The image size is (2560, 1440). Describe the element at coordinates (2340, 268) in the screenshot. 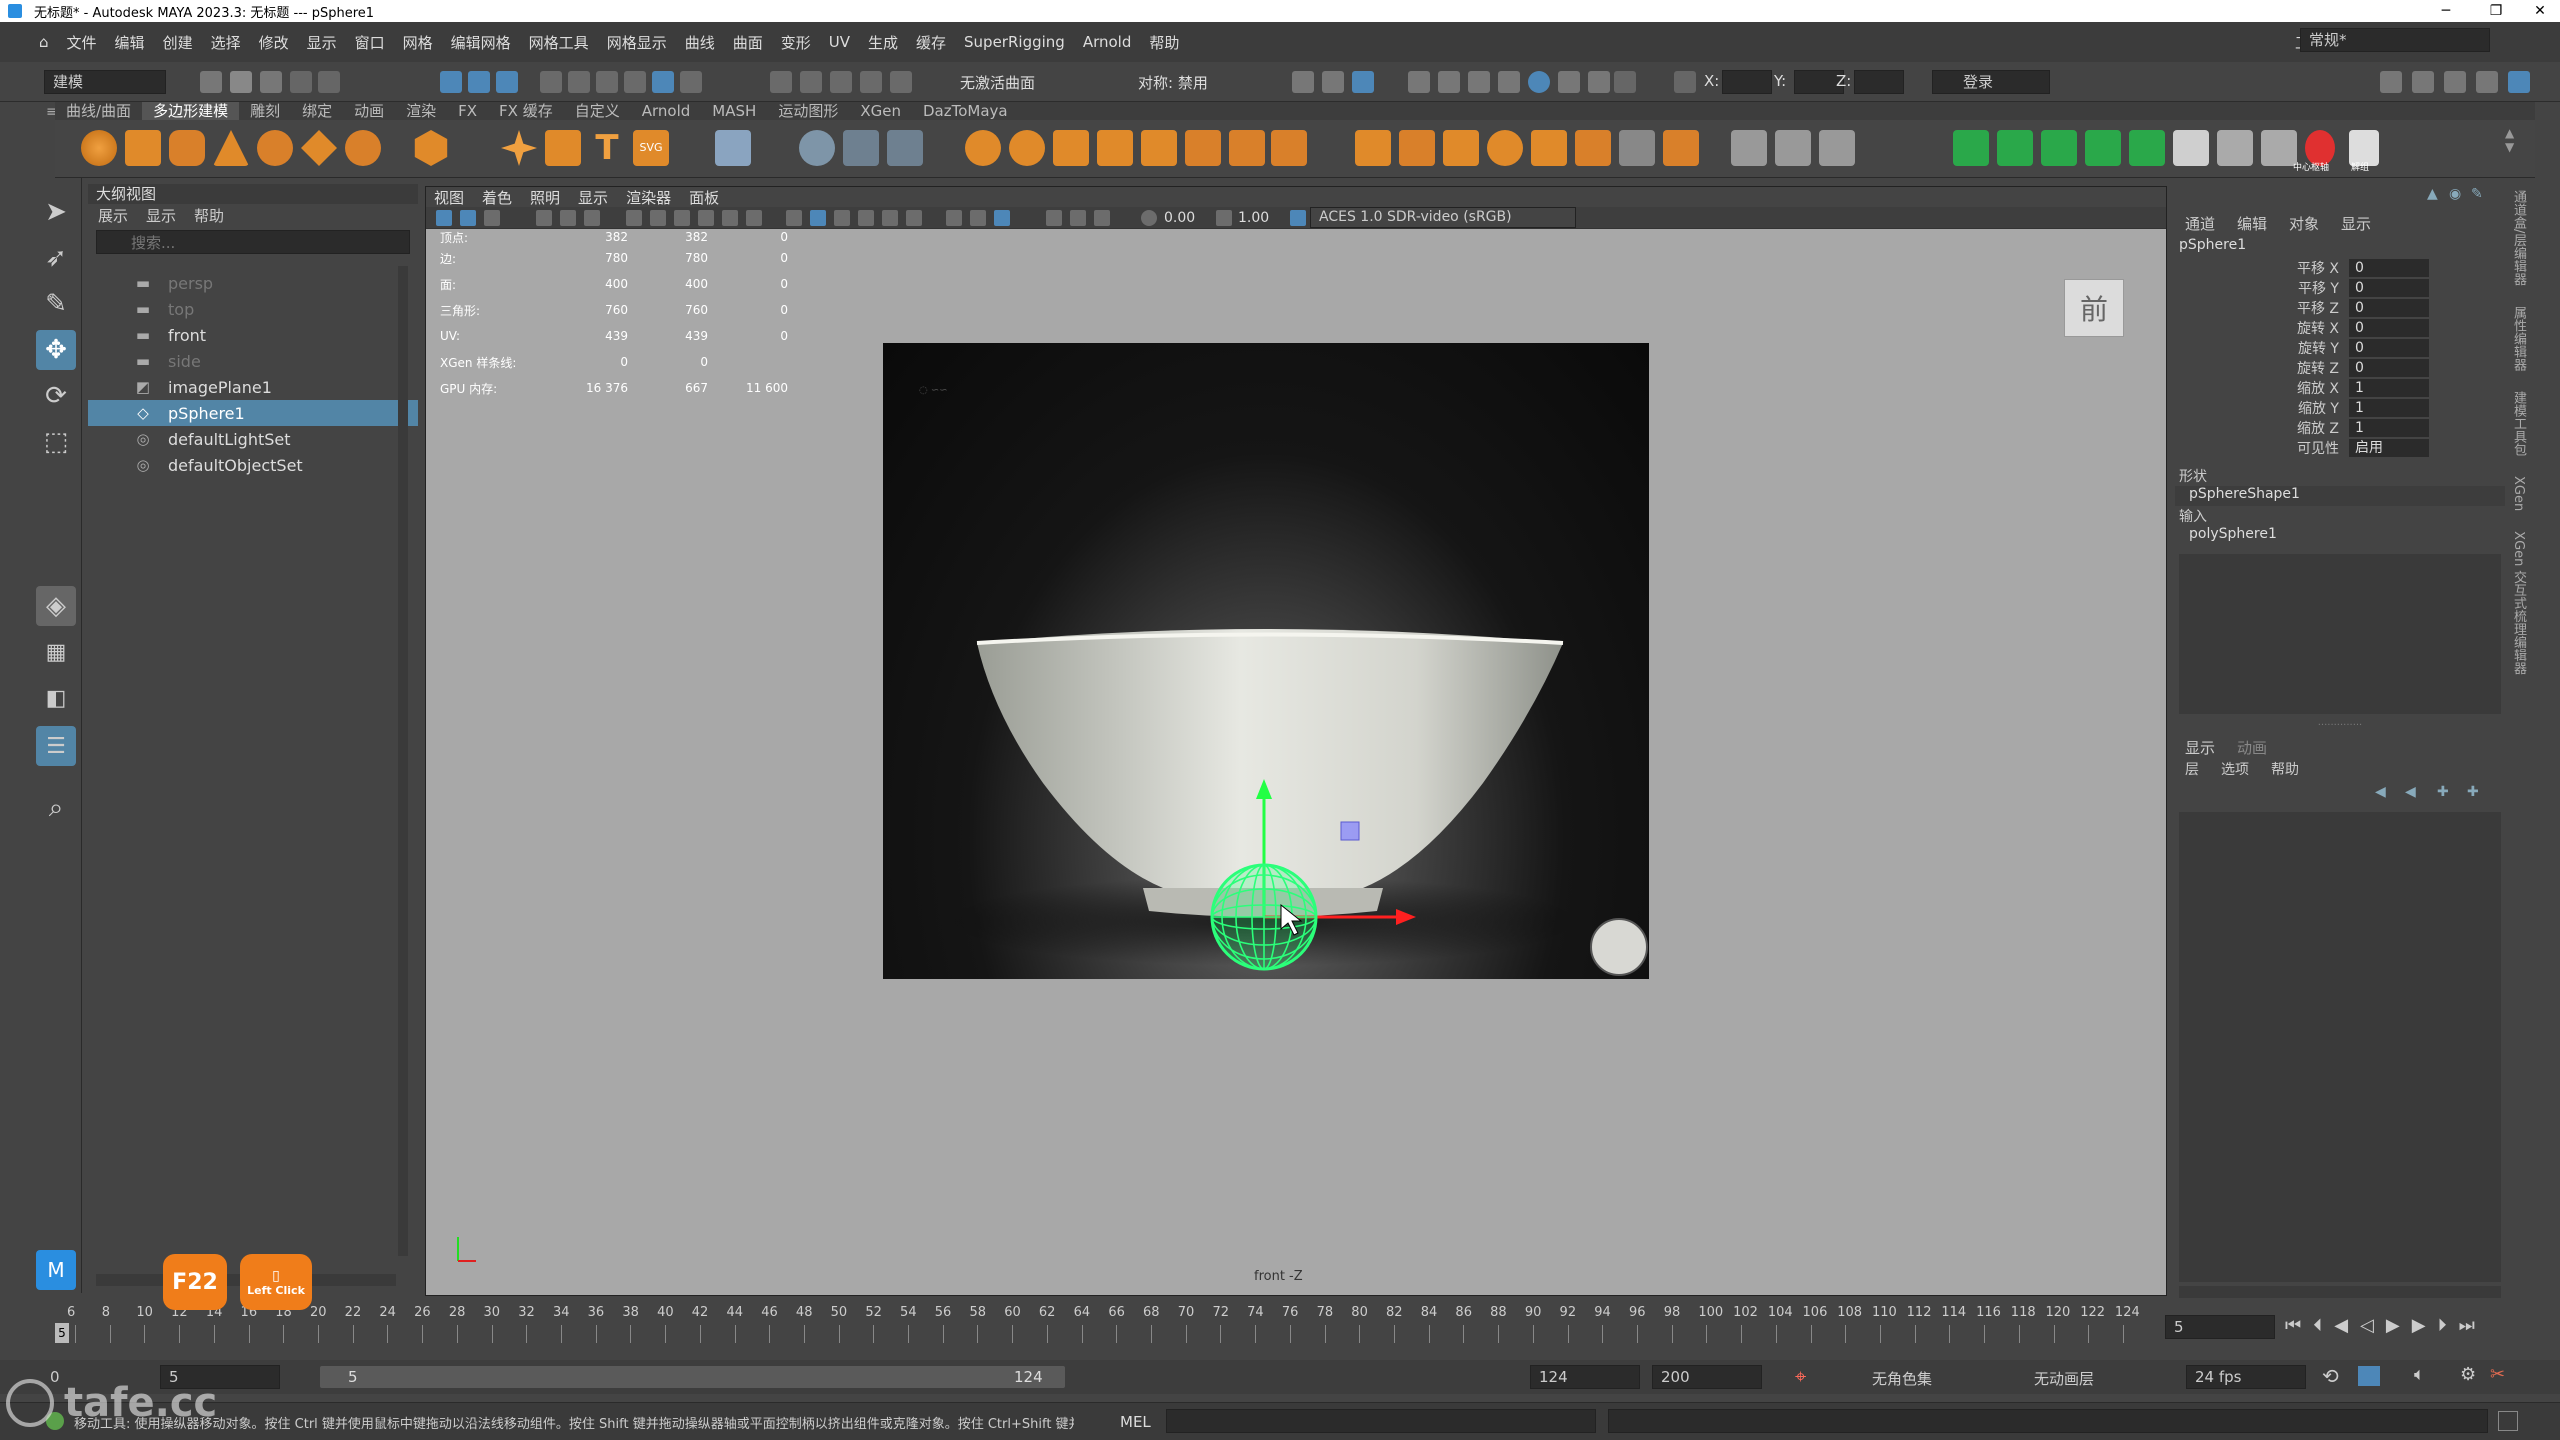

I see `attr-translate-x: 平移 X0` at that location.